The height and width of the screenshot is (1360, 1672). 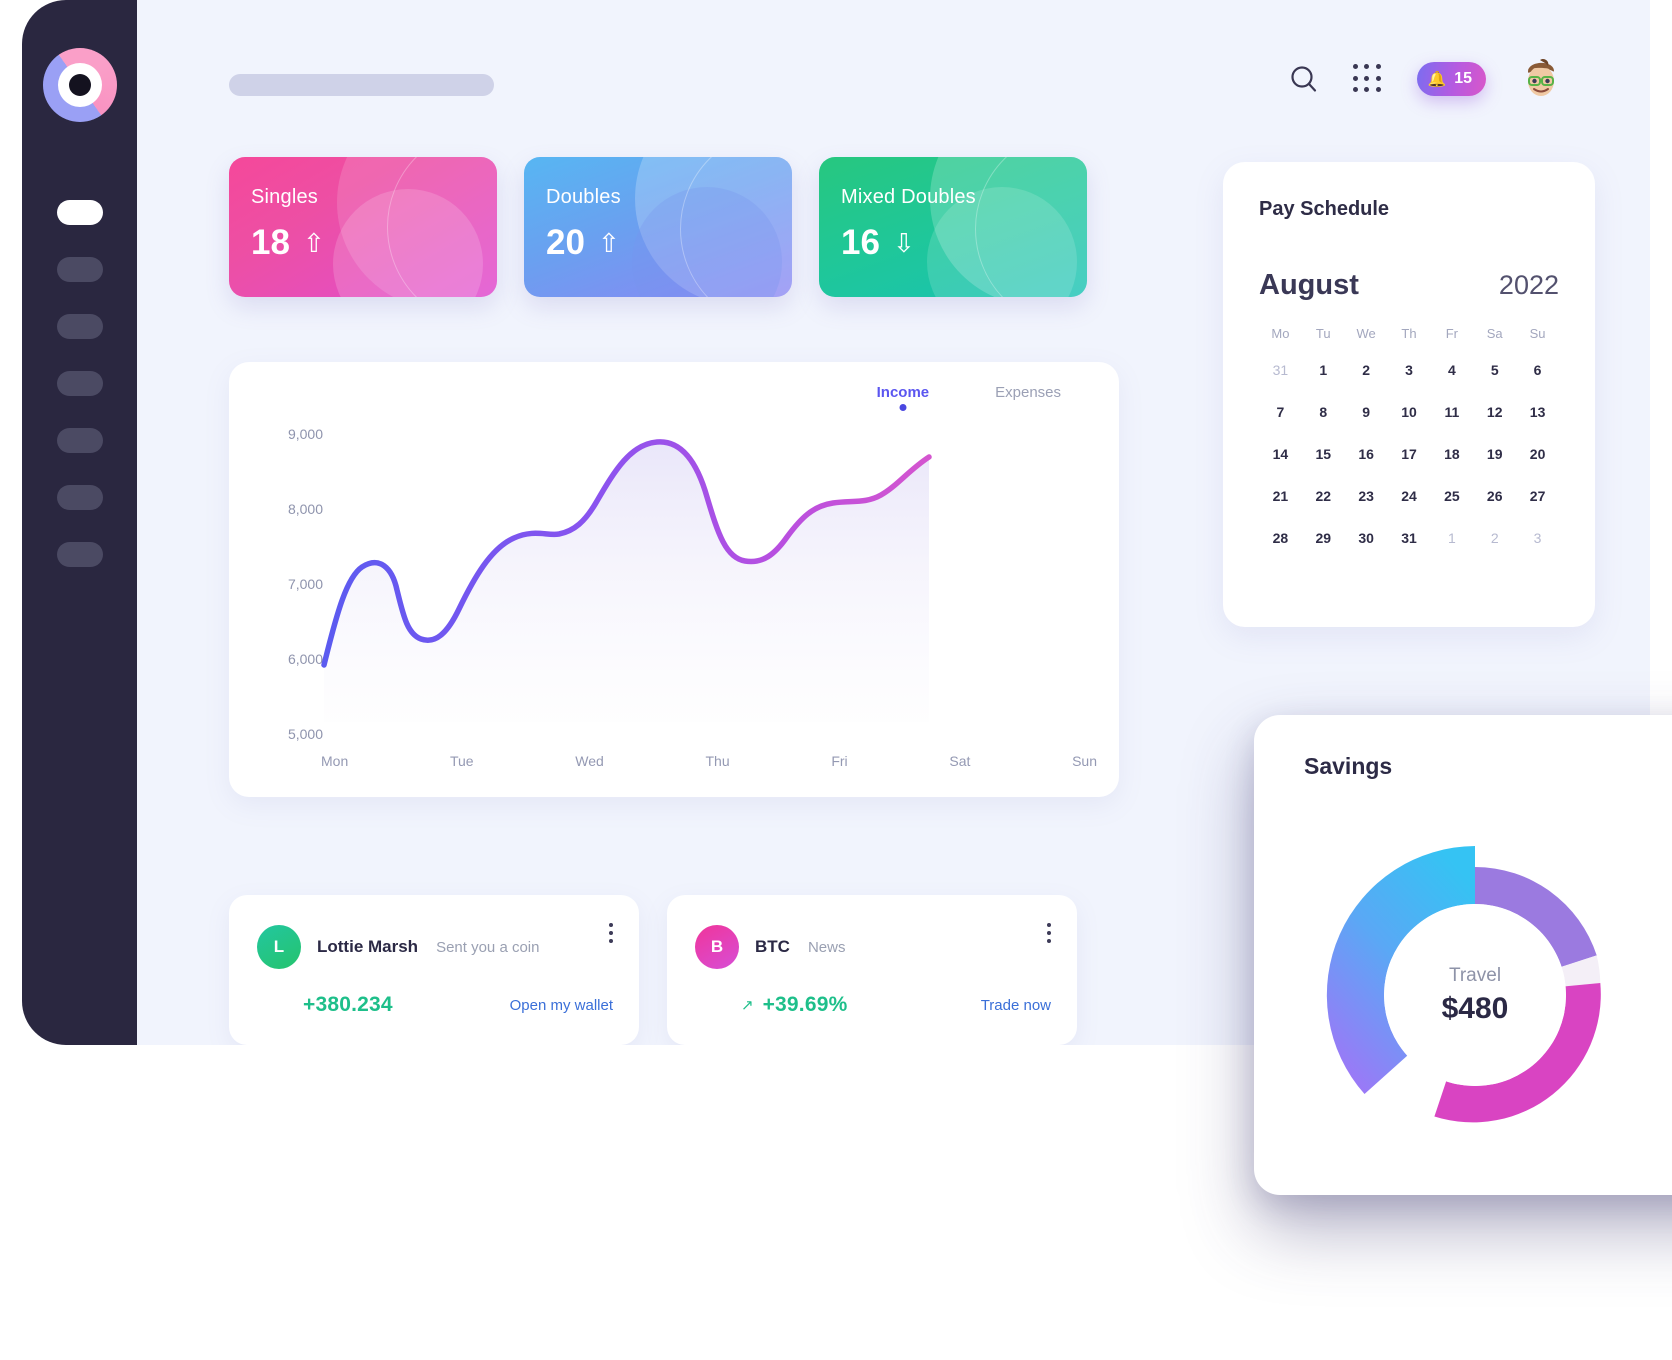 I want to click on stat-label: Doubles, so click(x=583, y=197).